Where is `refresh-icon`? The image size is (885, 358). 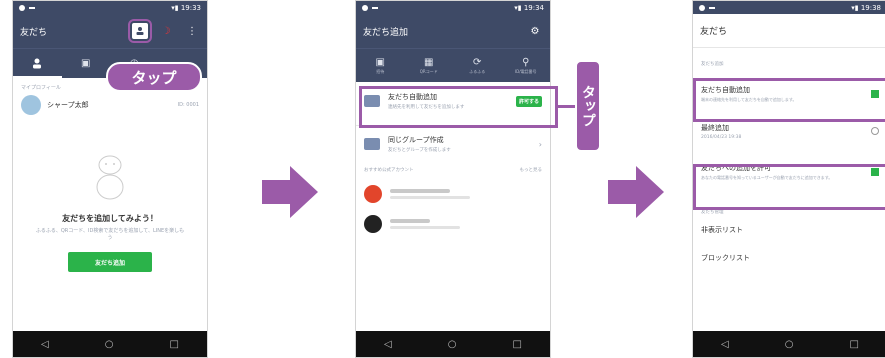 refresh-icon is located at coordinates (875, 131).